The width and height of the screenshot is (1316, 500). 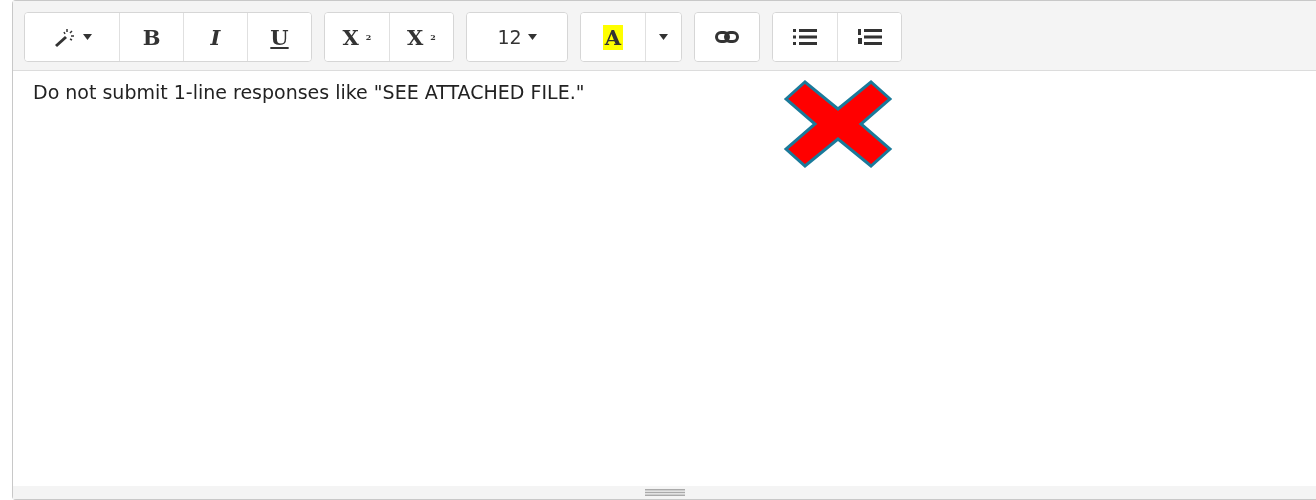 What do you see at coordinates (517, 37) in the screenshot?
I see `font-size-dropdown: 12` at bounding box center [517, 37].